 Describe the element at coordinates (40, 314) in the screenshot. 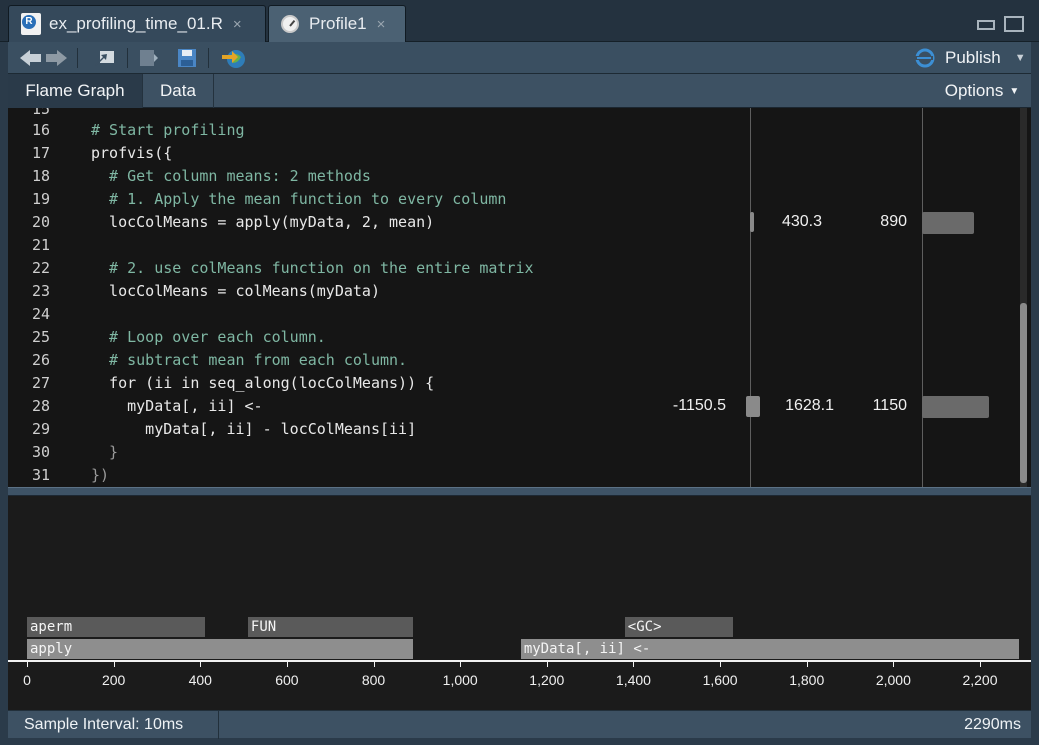

I see `line-number: 24` at that location.